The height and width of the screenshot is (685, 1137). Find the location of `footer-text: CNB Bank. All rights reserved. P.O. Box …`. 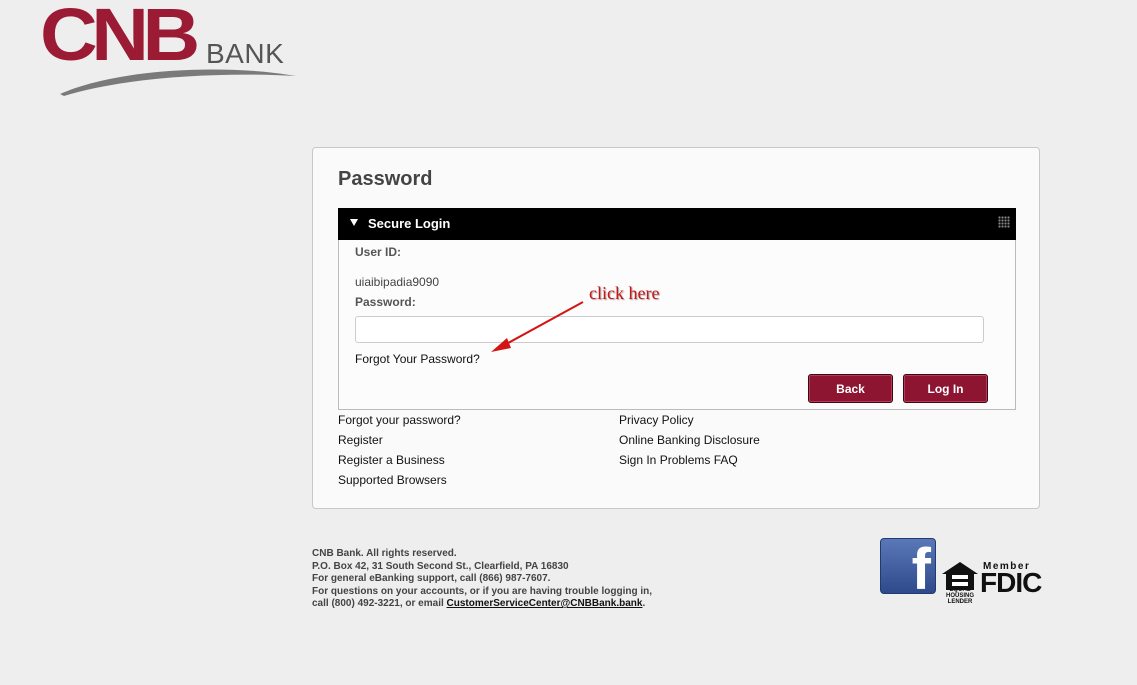

footer-text: CNB Bank. All rights reserved. P.O. Box … is located at coordinates (482, 579).